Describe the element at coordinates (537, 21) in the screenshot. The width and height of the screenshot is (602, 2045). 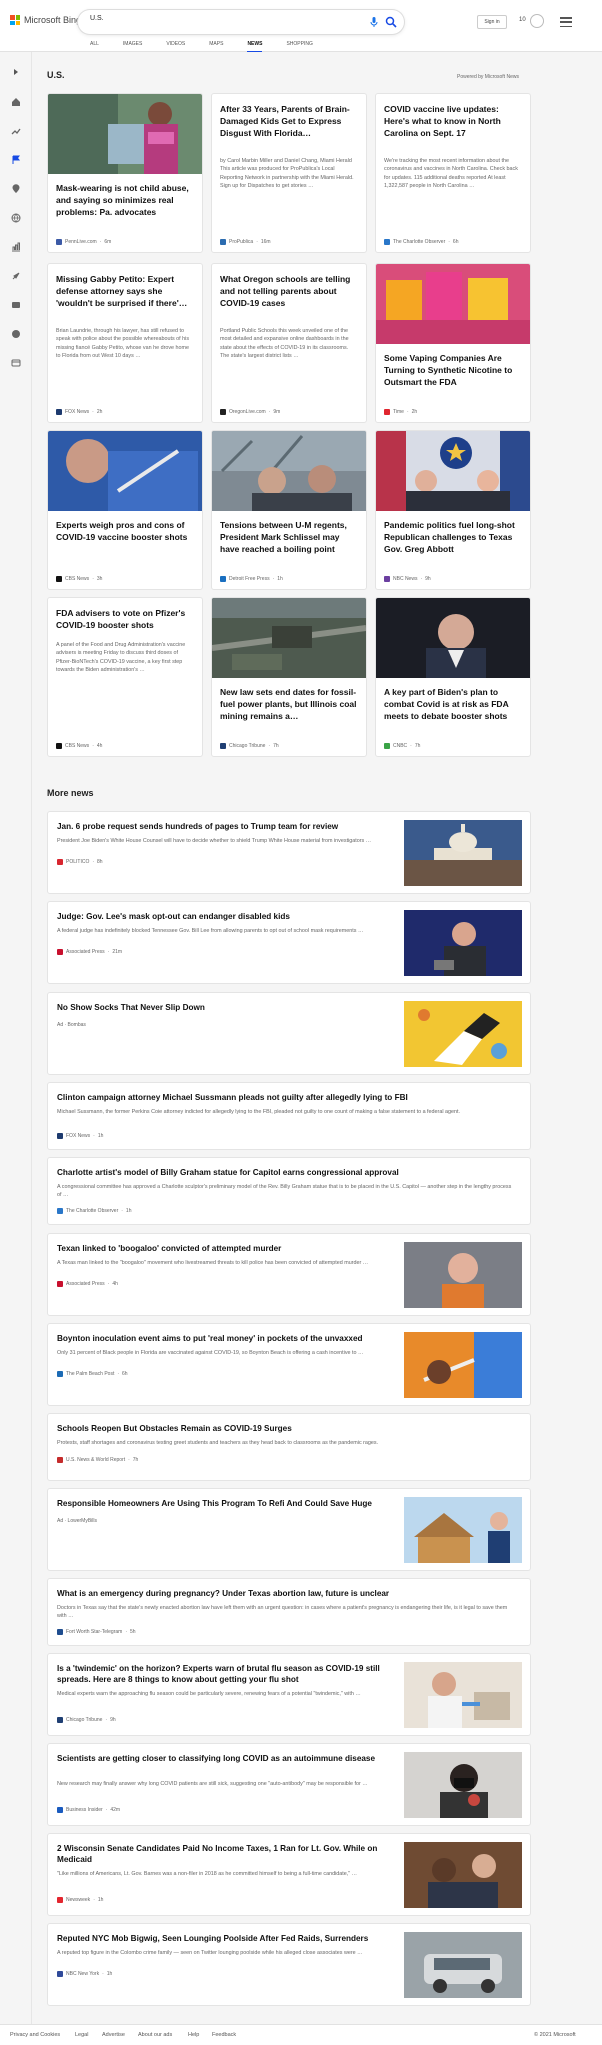
I see `rewards-trophy-icon` at that location.